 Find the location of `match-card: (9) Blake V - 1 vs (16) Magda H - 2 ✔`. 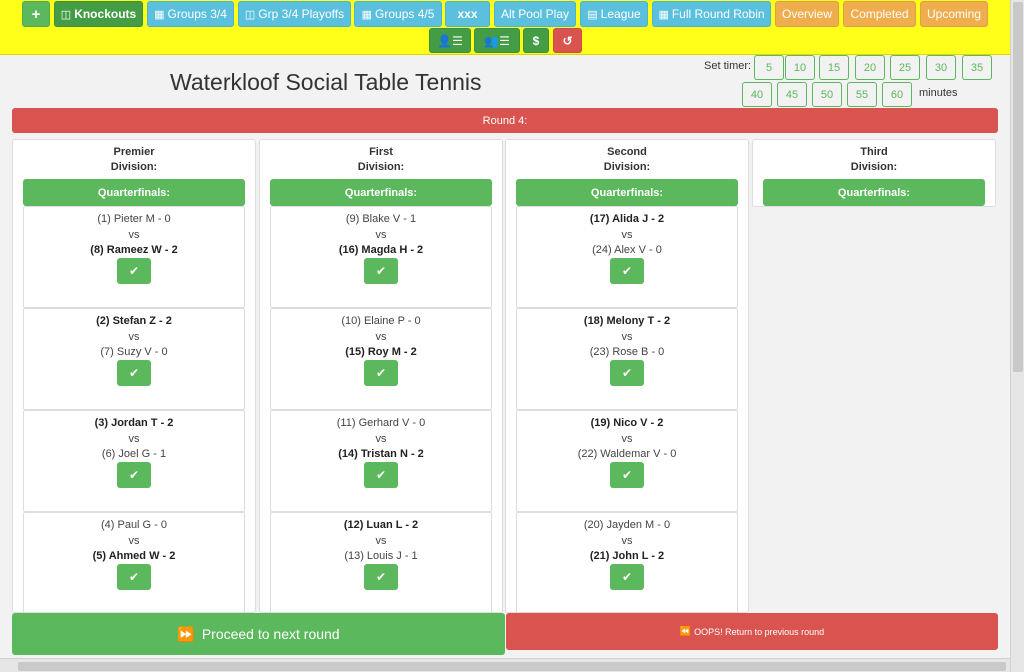

match-card: (9) Blake V - 1 vs (16) Magda H - 2 ✔ is located at coordinates (381, 257).